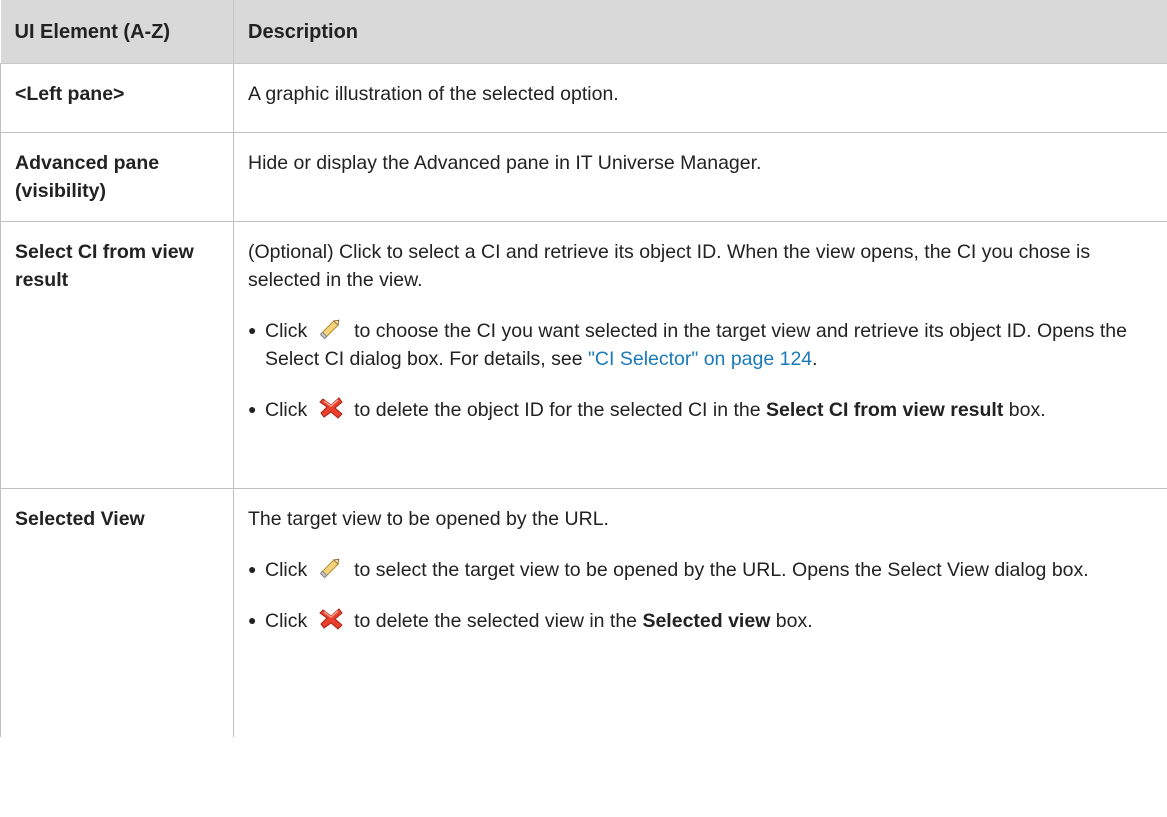 Image resolution: width=1167 pixels, height=817 pixels. I want to click on ci-selector-link: "CI Selector" on page 124, so click(700, 359).